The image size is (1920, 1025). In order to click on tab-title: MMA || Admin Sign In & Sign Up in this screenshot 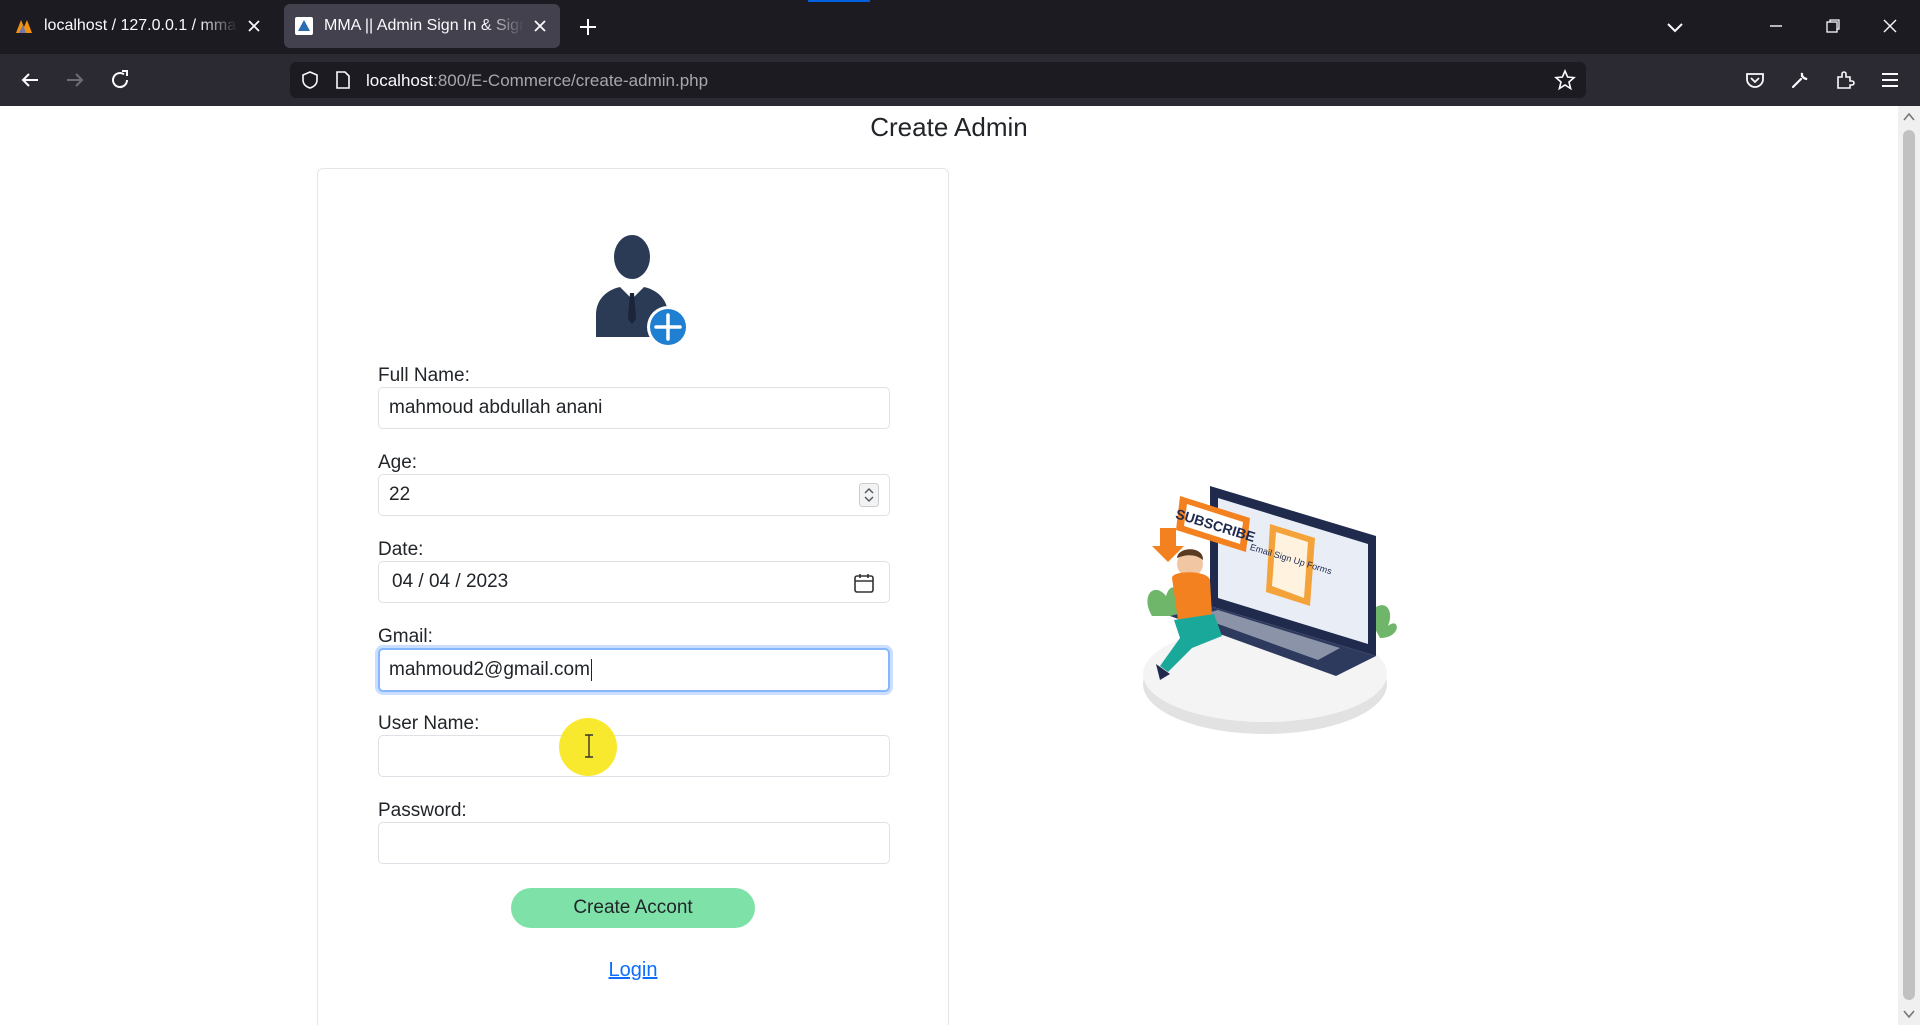, I will do `click(424, 25)`.